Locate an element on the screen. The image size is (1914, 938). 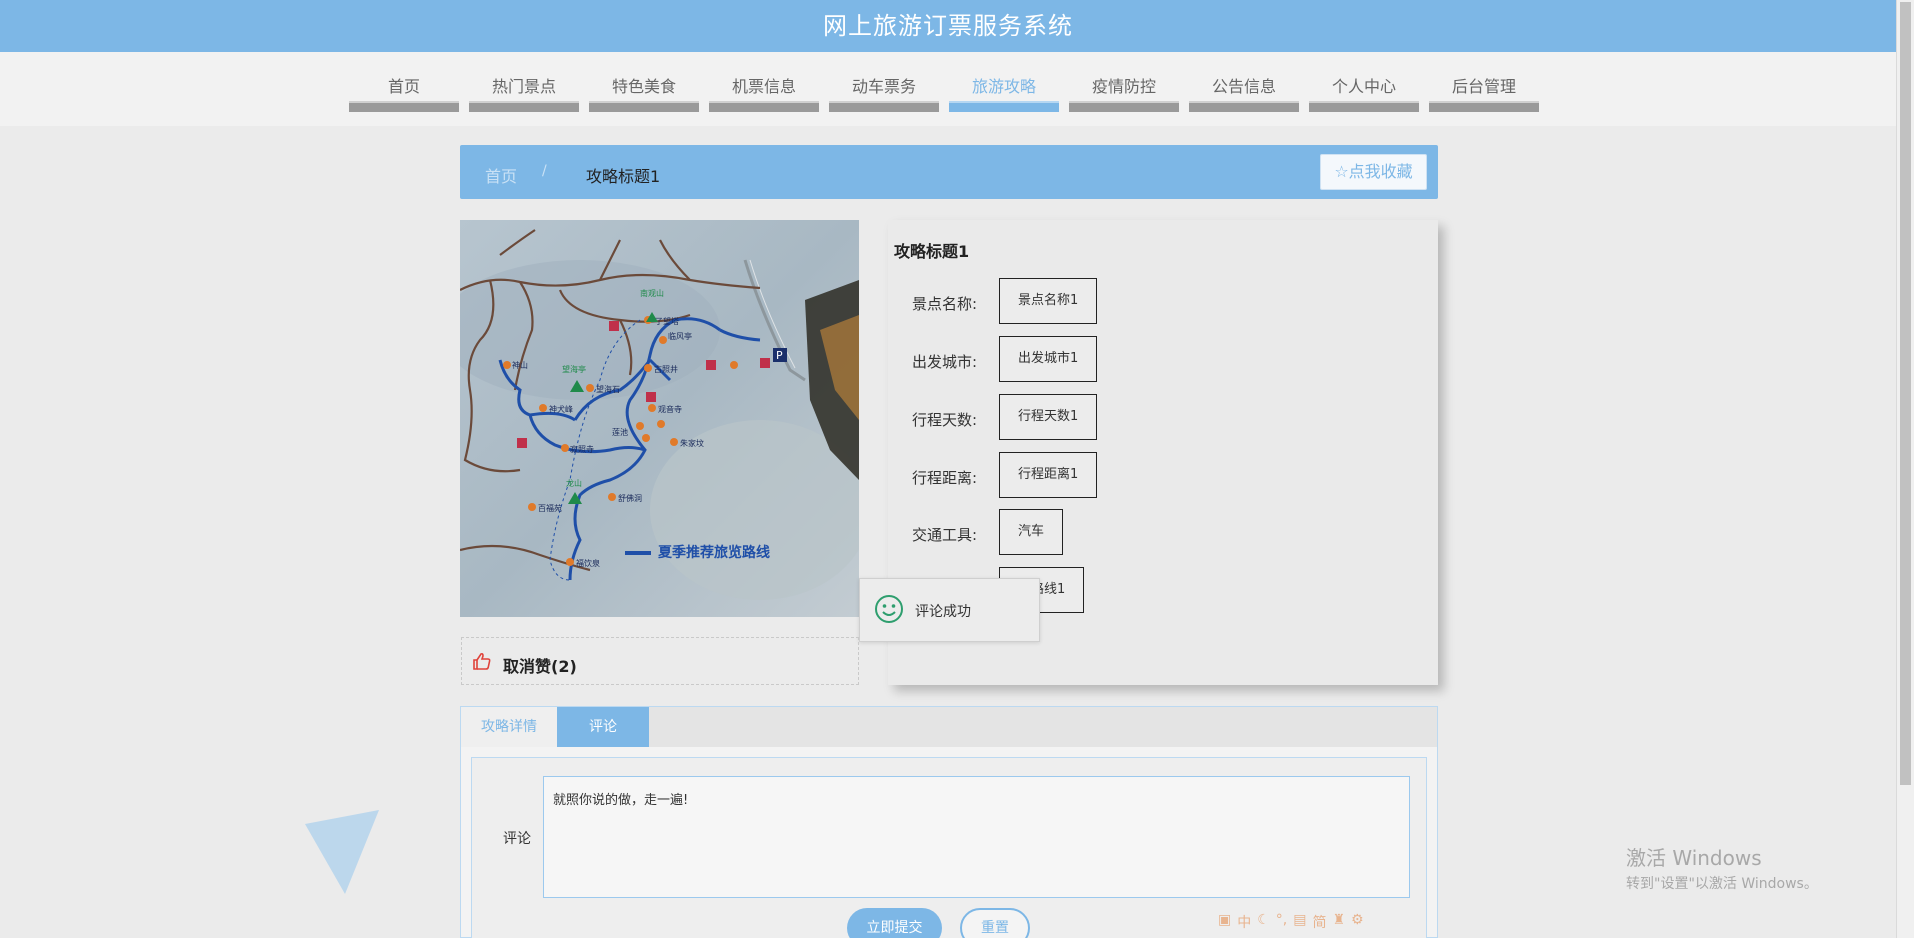
breadcrumb: 首页 / 攻略标题1 ☆点我收藏 is located at coordinates (949, 172).